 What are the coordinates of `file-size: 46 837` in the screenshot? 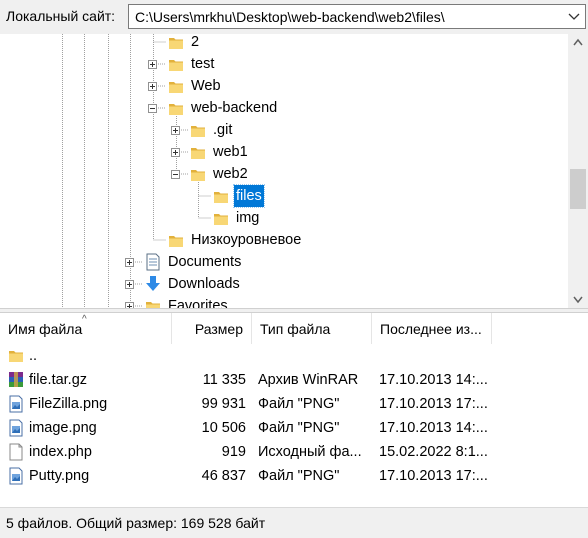 It's located at (223, 476).